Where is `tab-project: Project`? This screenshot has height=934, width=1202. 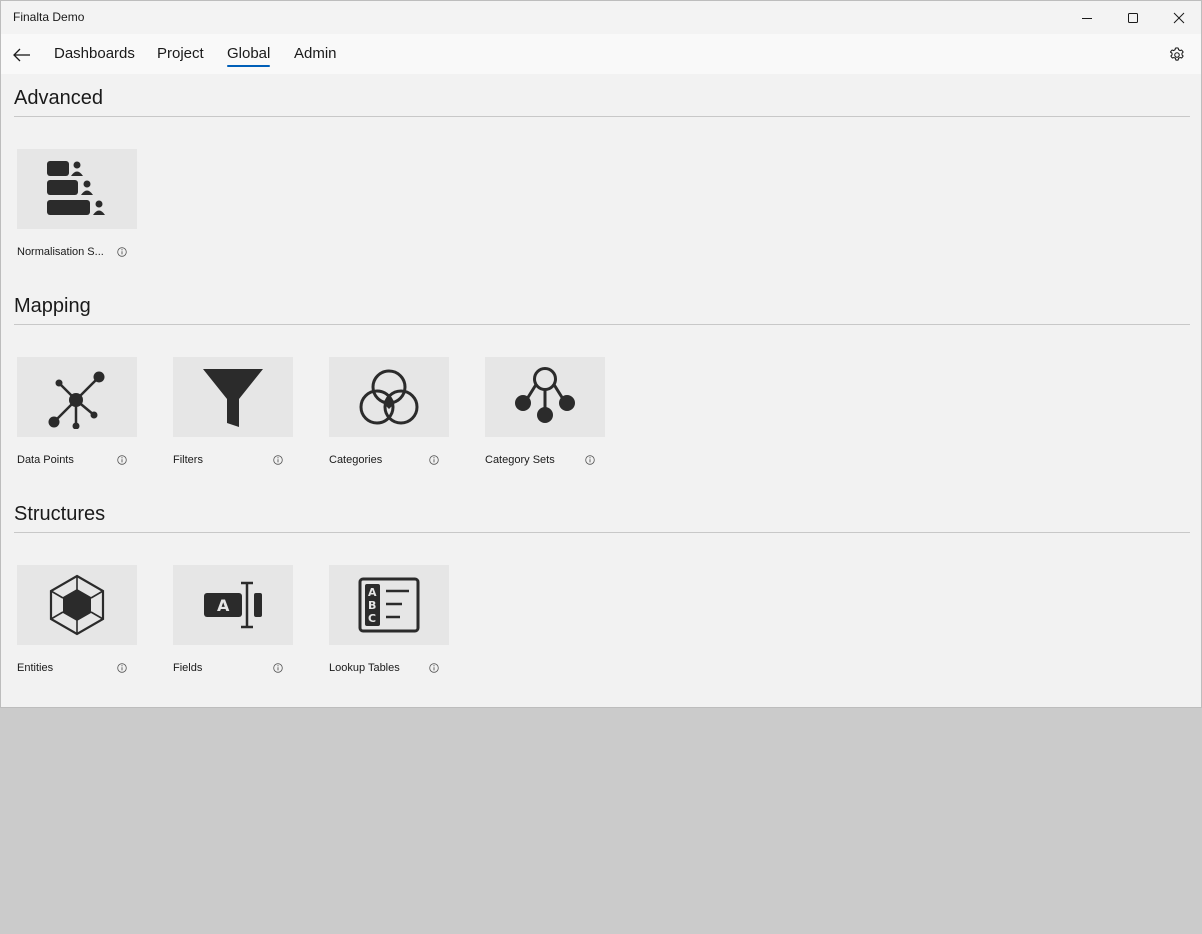
tab-project: Project is located at coordinates (180, 53).